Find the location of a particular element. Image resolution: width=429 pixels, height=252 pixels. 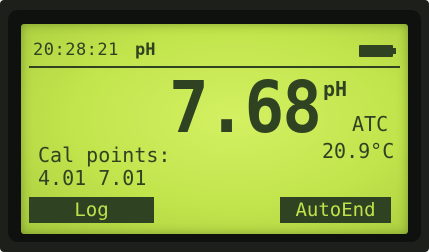

cal-points-values: 4.01 7.01 is located at coordinates (92, 178).